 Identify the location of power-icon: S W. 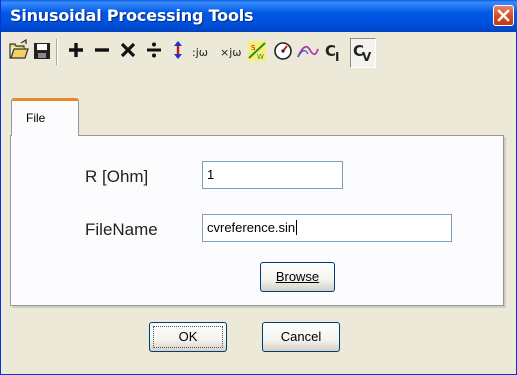
(259, 53).